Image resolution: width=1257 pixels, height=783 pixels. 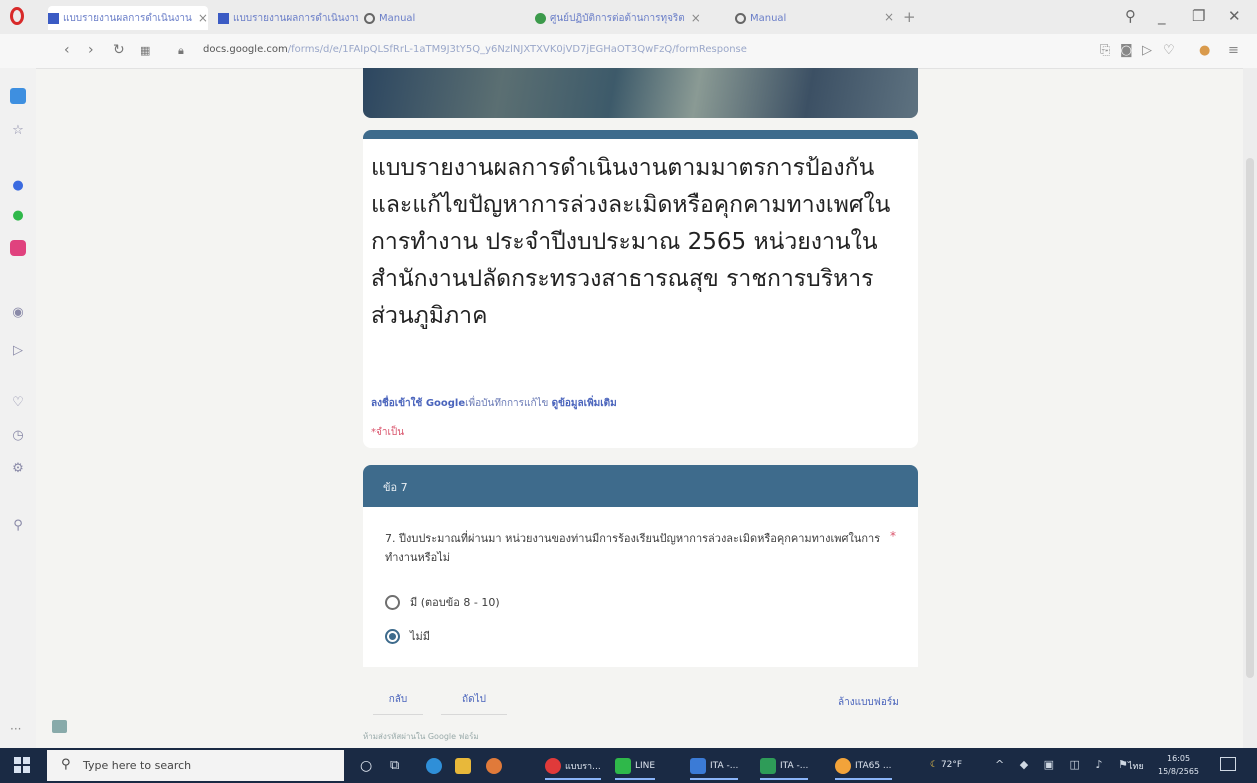 I want to click on learn-more-link: ดูข้อมูลเพิ่มเติม, so click(x=584, y=403).